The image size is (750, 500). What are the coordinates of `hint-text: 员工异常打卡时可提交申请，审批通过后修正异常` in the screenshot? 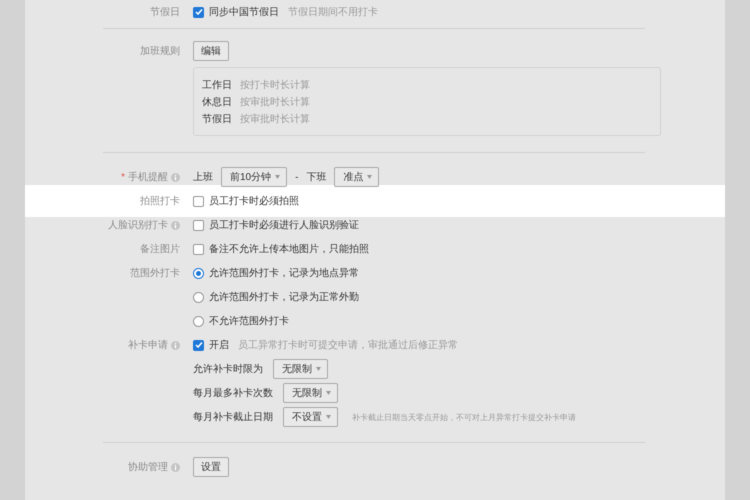 It's located at (348, 345).